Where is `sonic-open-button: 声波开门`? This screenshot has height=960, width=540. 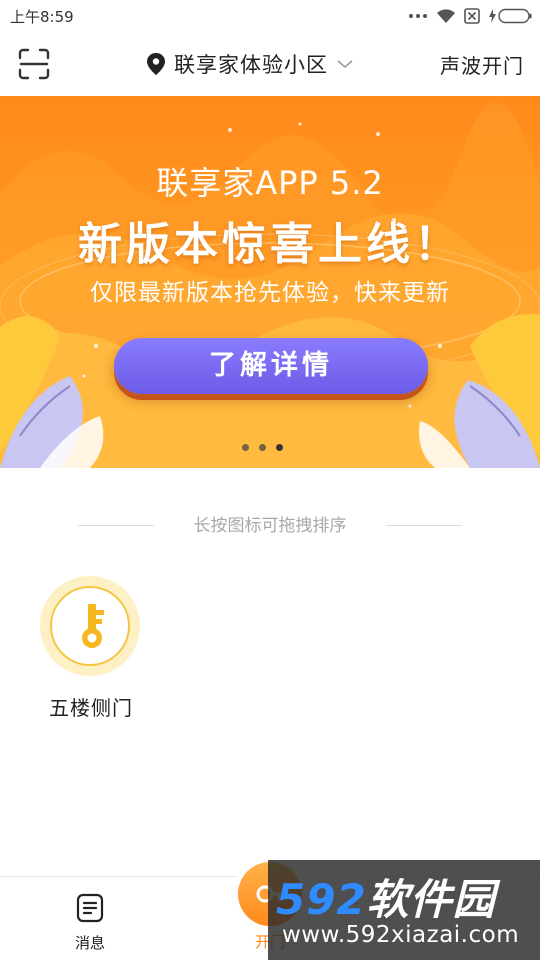
sonic-open-button: 声波开门 is located at coordinates (482, 64).